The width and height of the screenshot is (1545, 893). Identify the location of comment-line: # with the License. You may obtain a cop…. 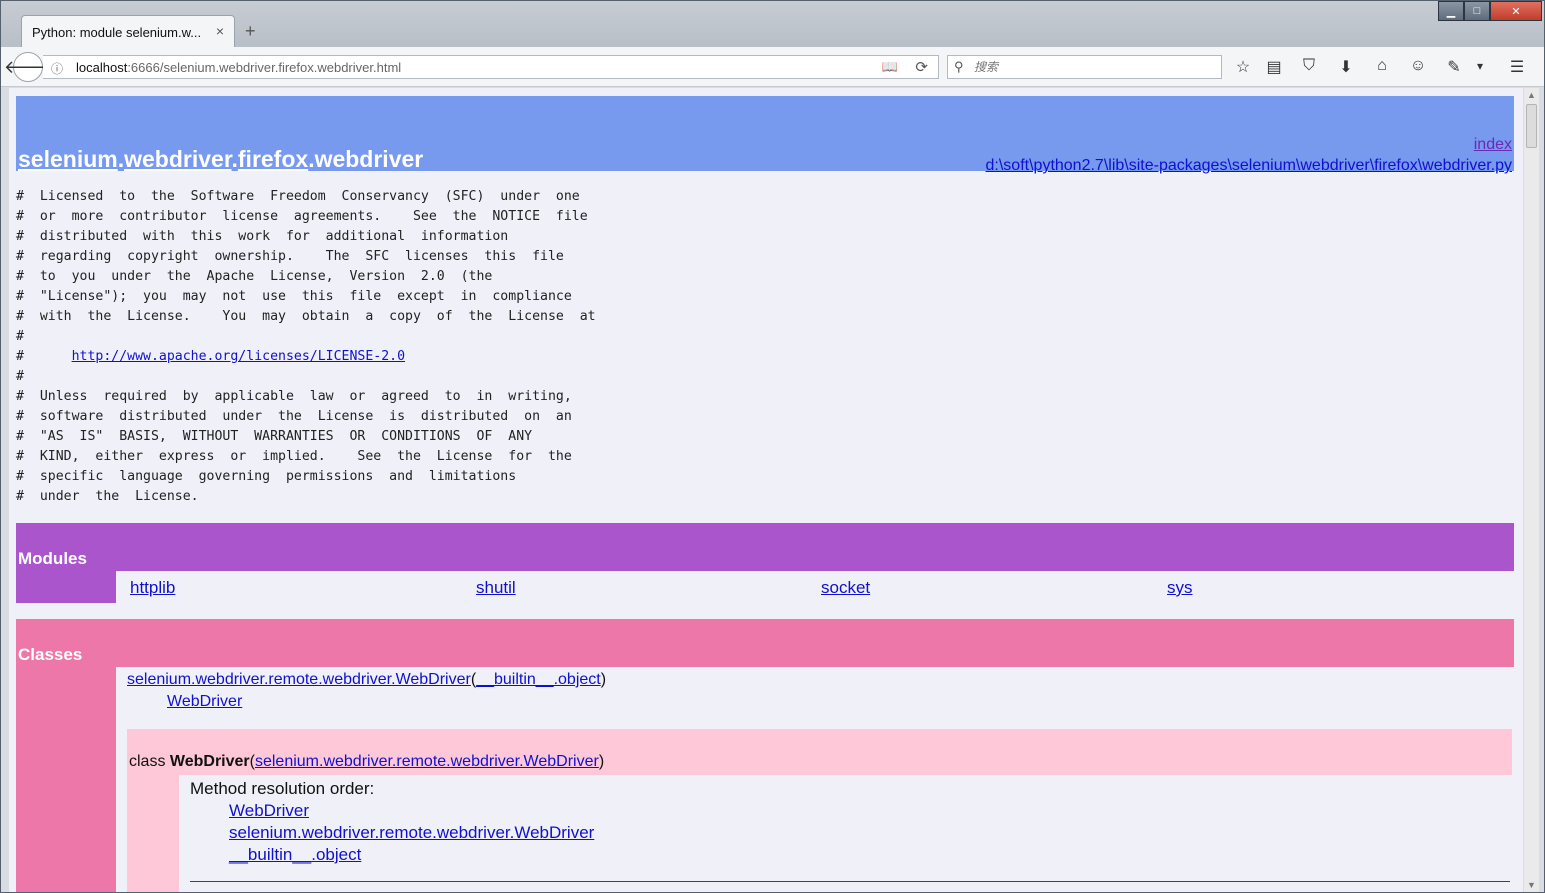
(306, 316).